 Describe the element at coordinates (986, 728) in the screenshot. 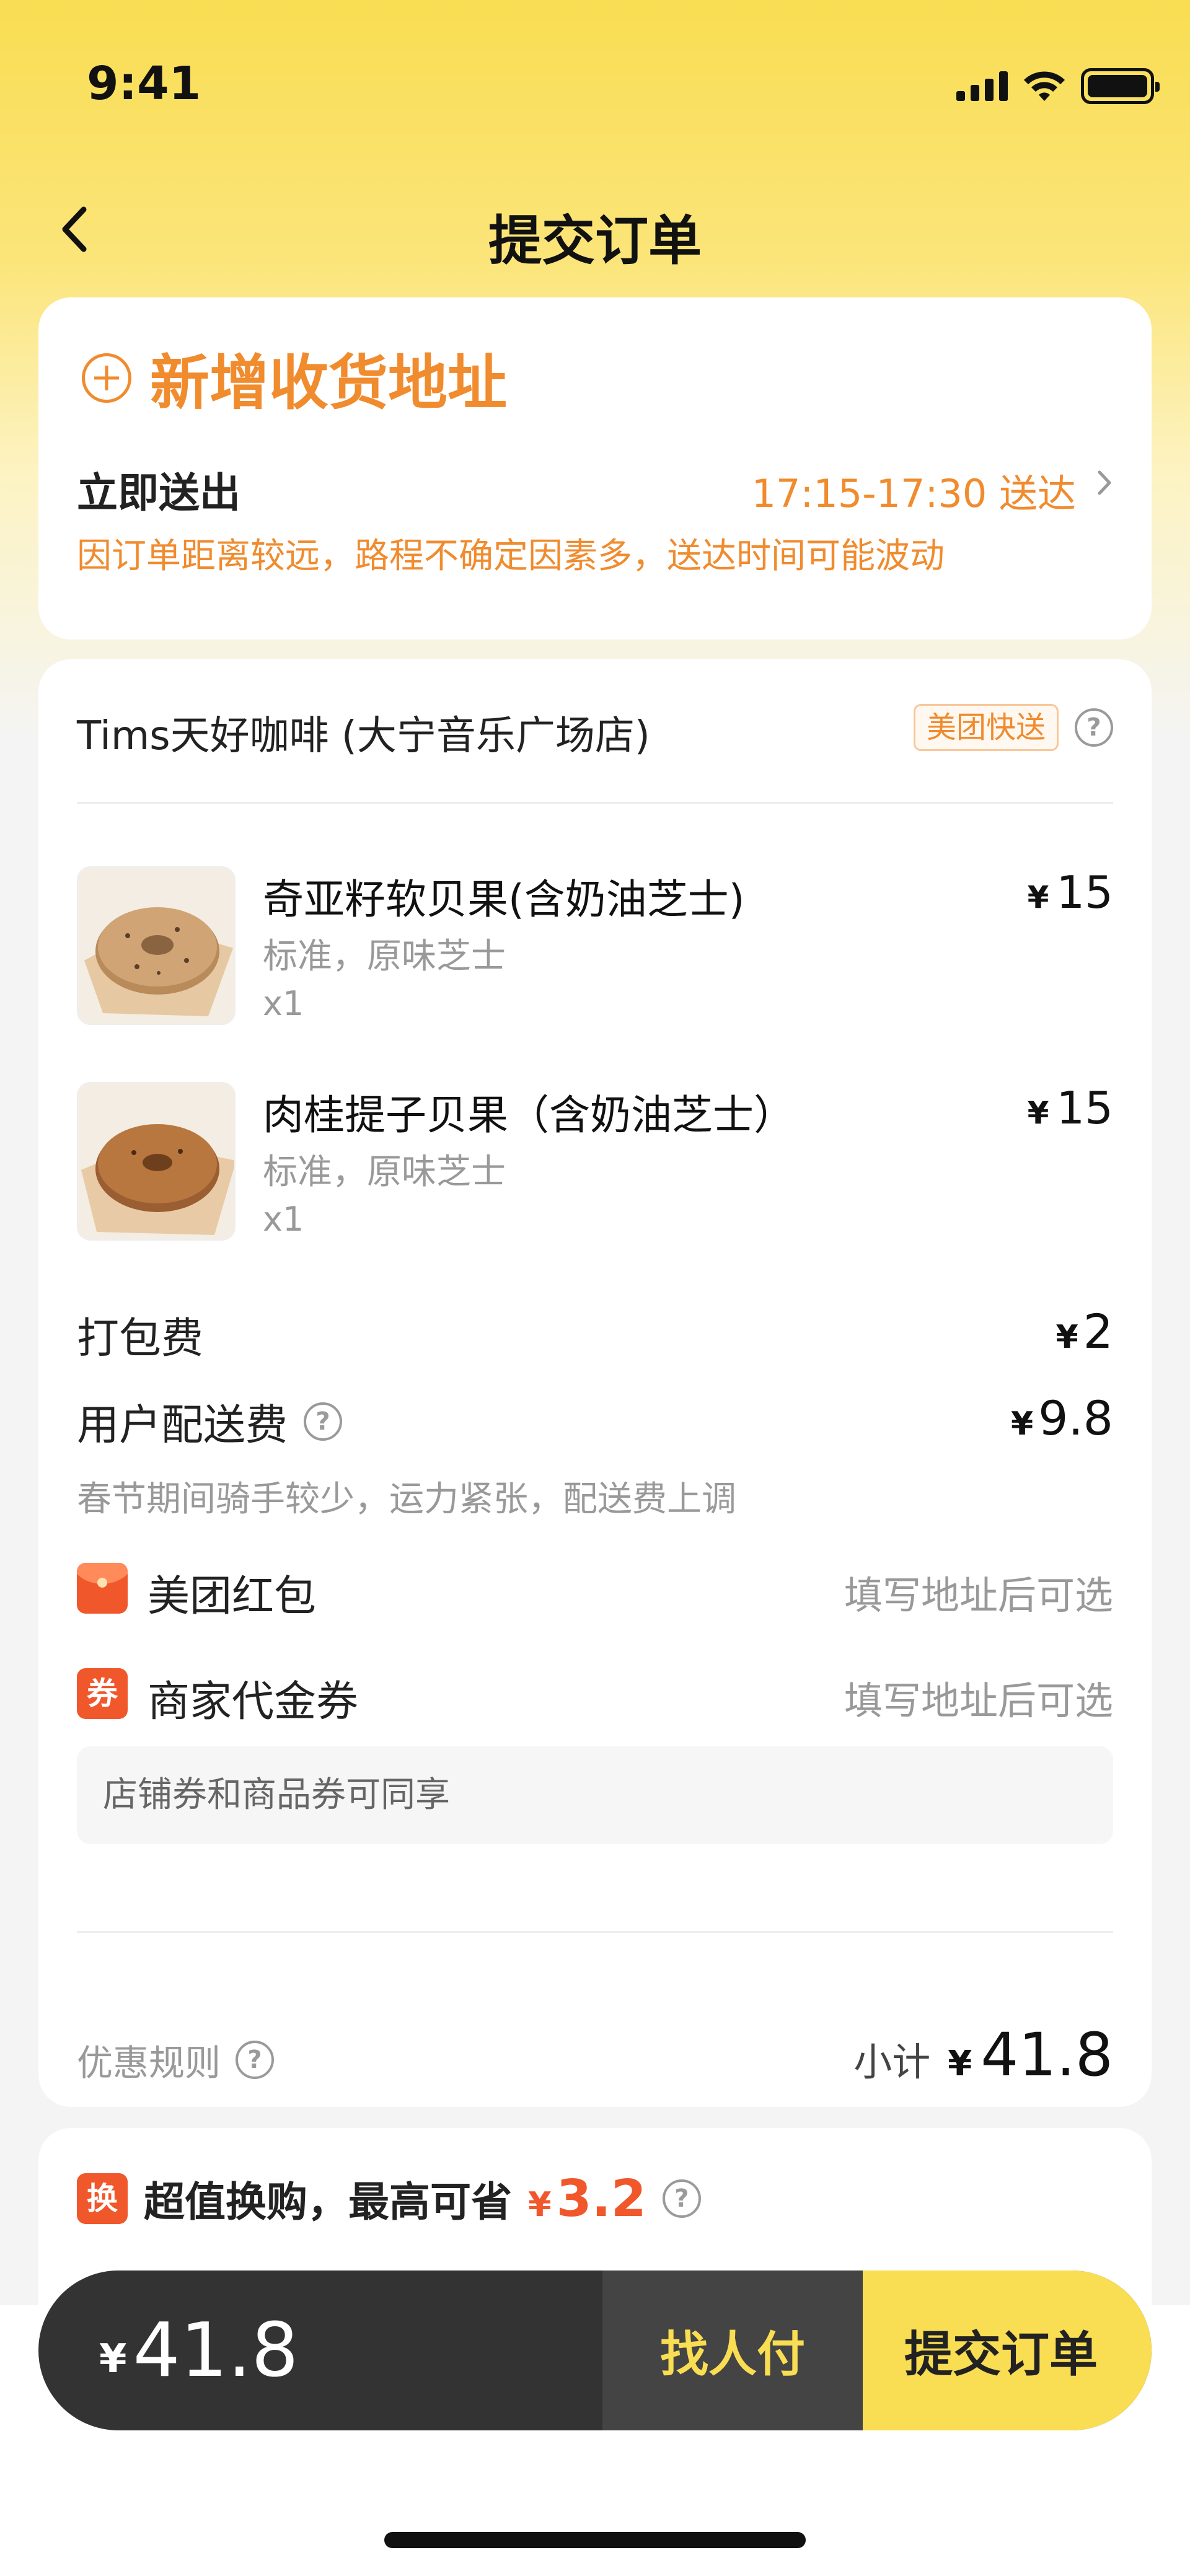

I see `delivery-tag-badge: 美团快送` at that location.